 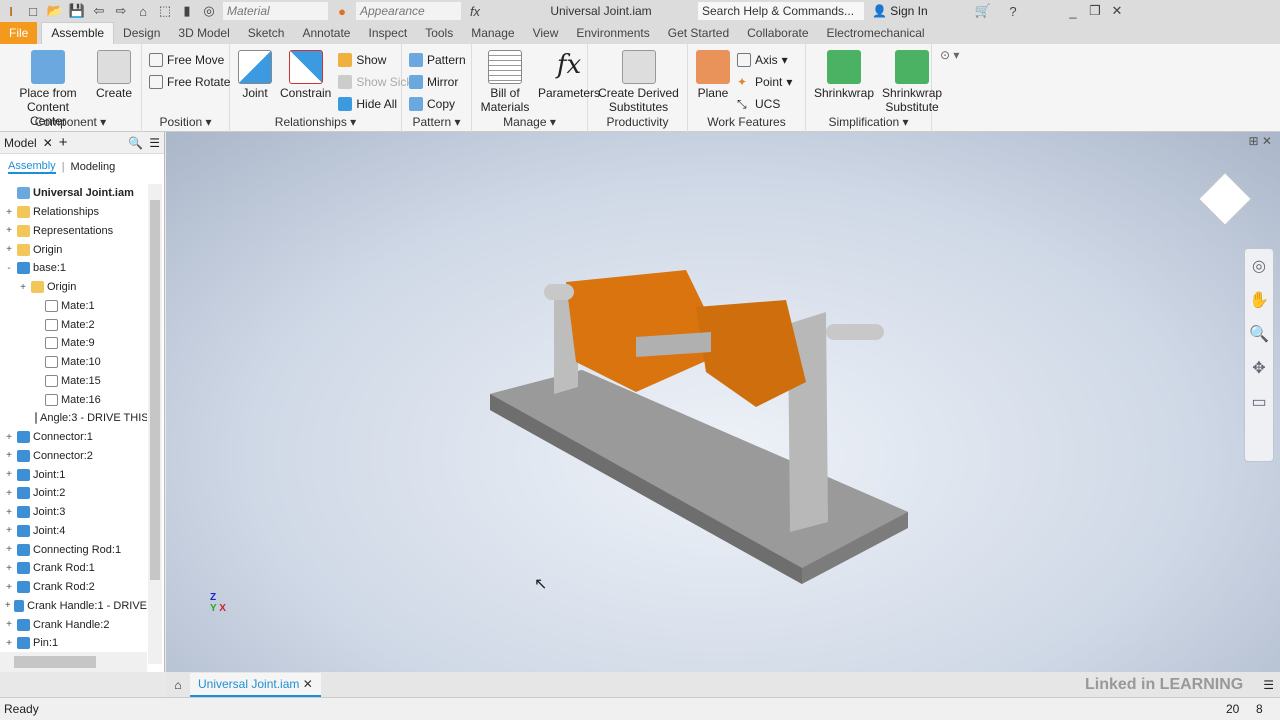 I want to click on tab-view: View, so click(x=546, y=33).